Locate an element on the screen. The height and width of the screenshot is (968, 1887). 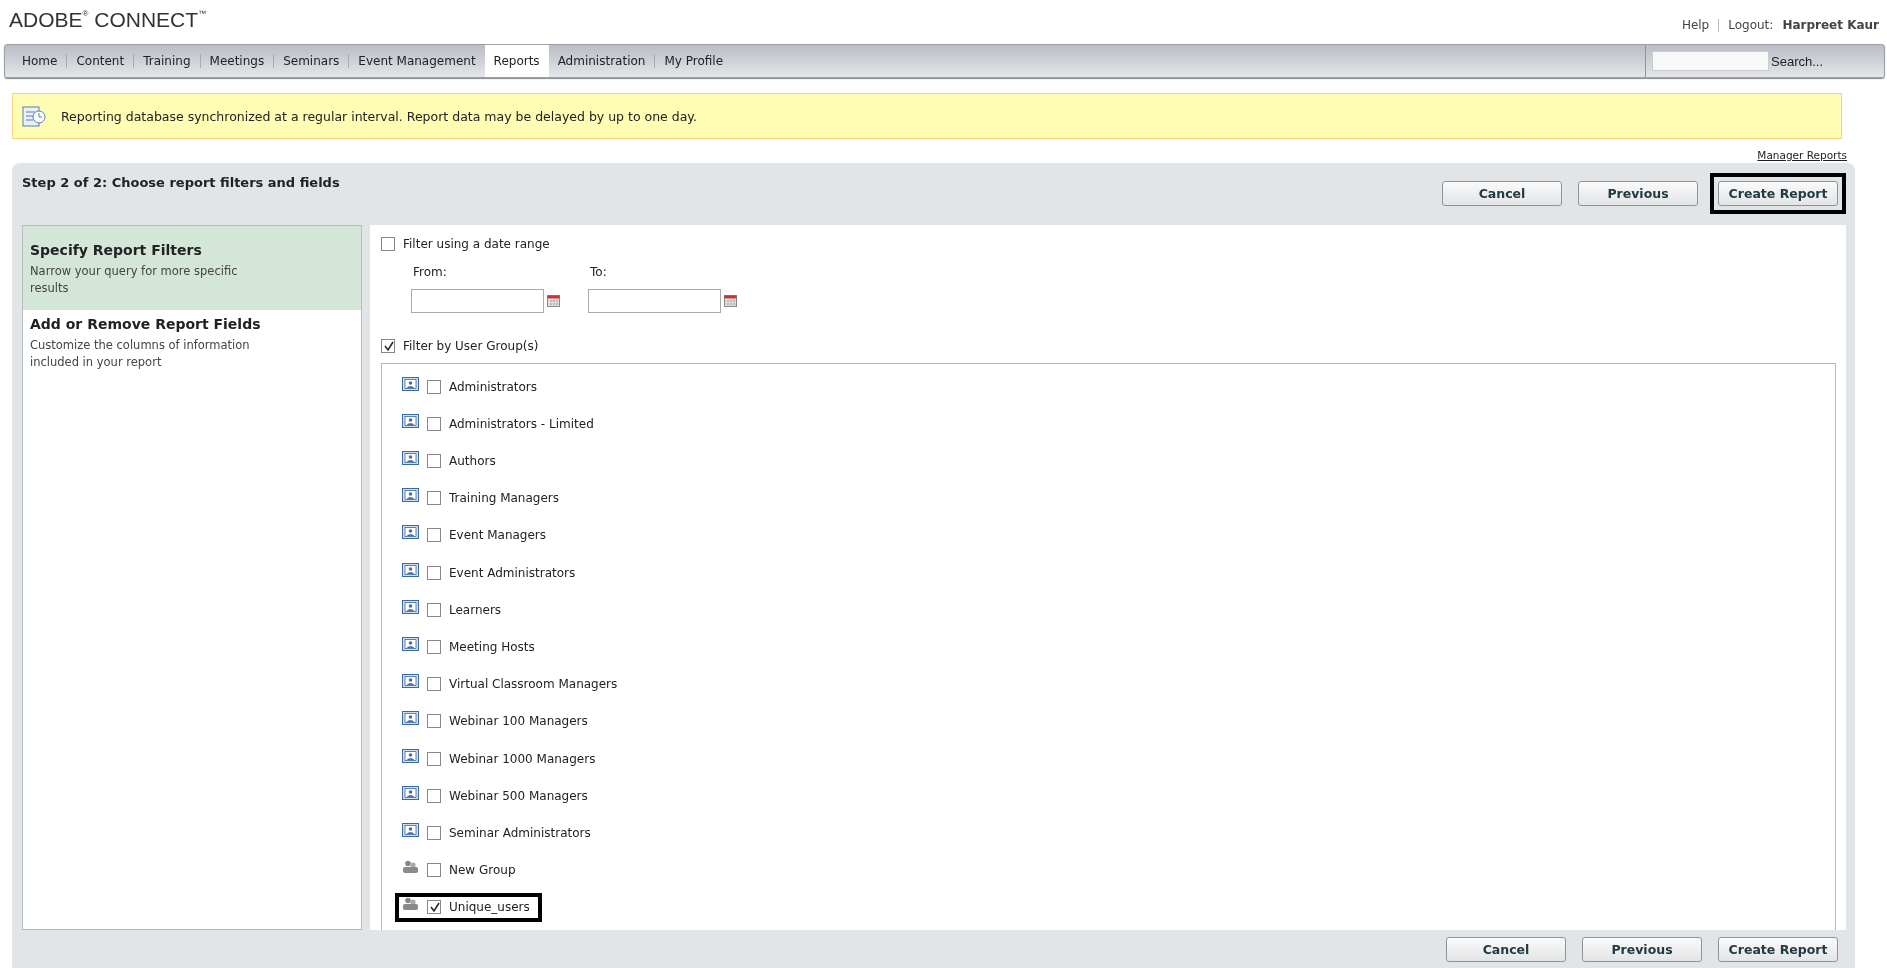
report-clock-icon is located at coordinates (34, 116).